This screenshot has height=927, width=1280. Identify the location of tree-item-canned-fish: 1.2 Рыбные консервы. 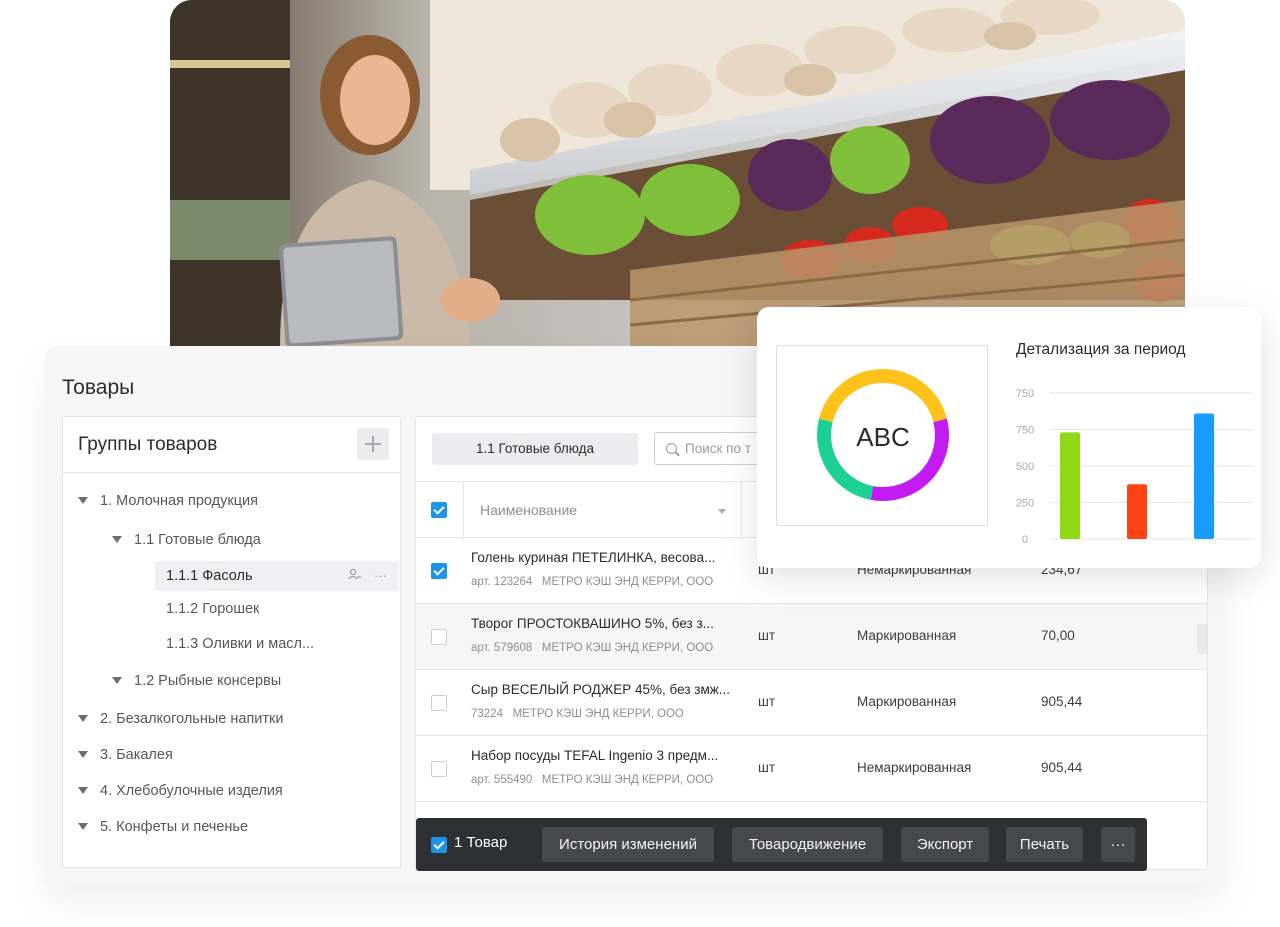
(196, 681).